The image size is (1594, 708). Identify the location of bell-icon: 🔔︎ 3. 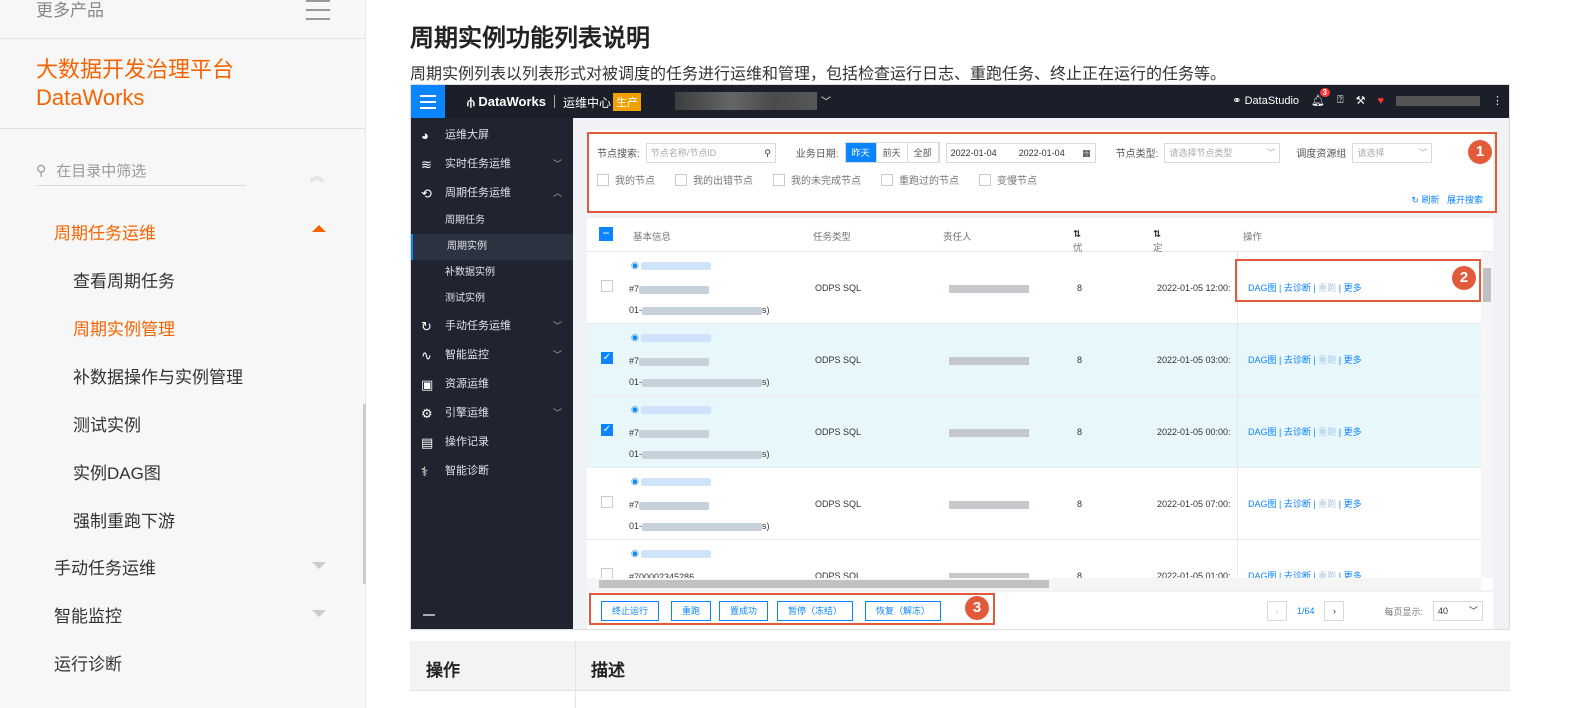
(1320, 97).